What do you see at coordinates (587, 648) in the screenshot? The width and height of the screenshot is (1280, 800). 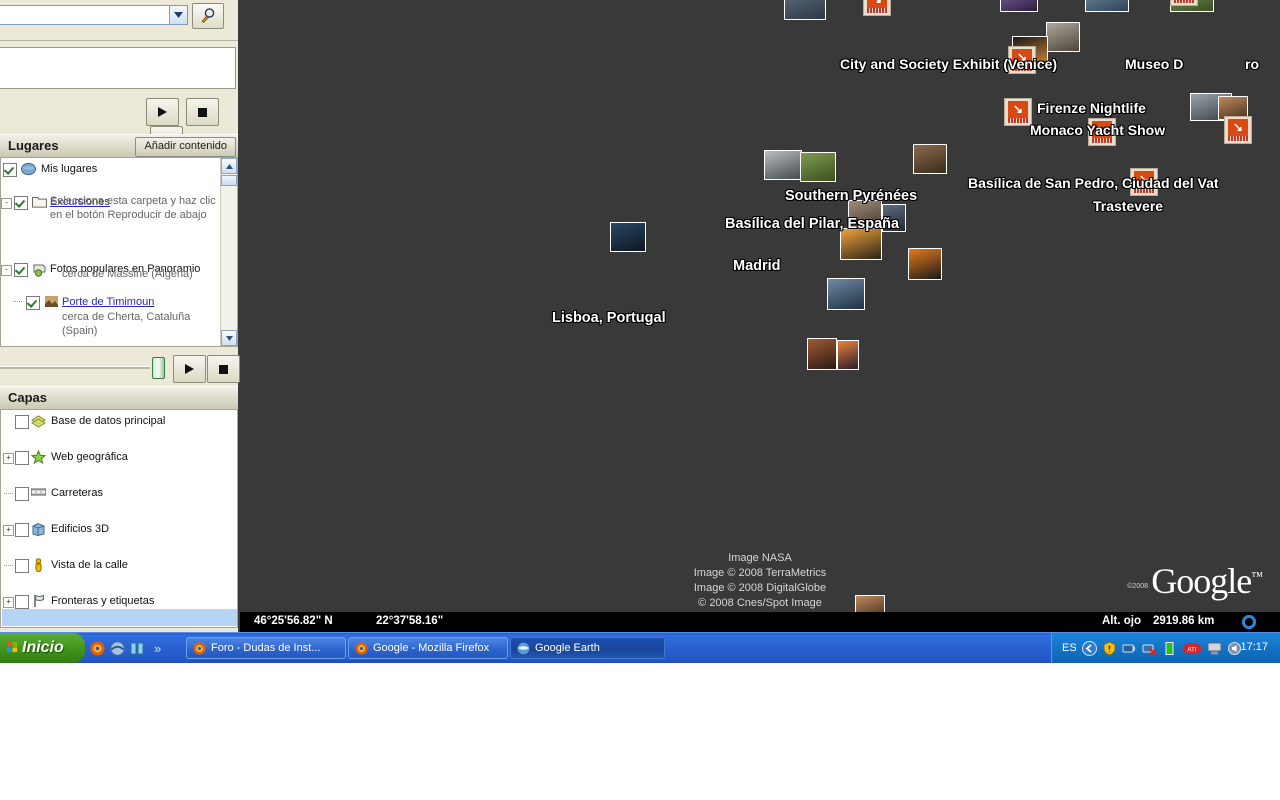 I see `taskbar-item-google-earth: Google Earth` at bounding box center [587, 648].